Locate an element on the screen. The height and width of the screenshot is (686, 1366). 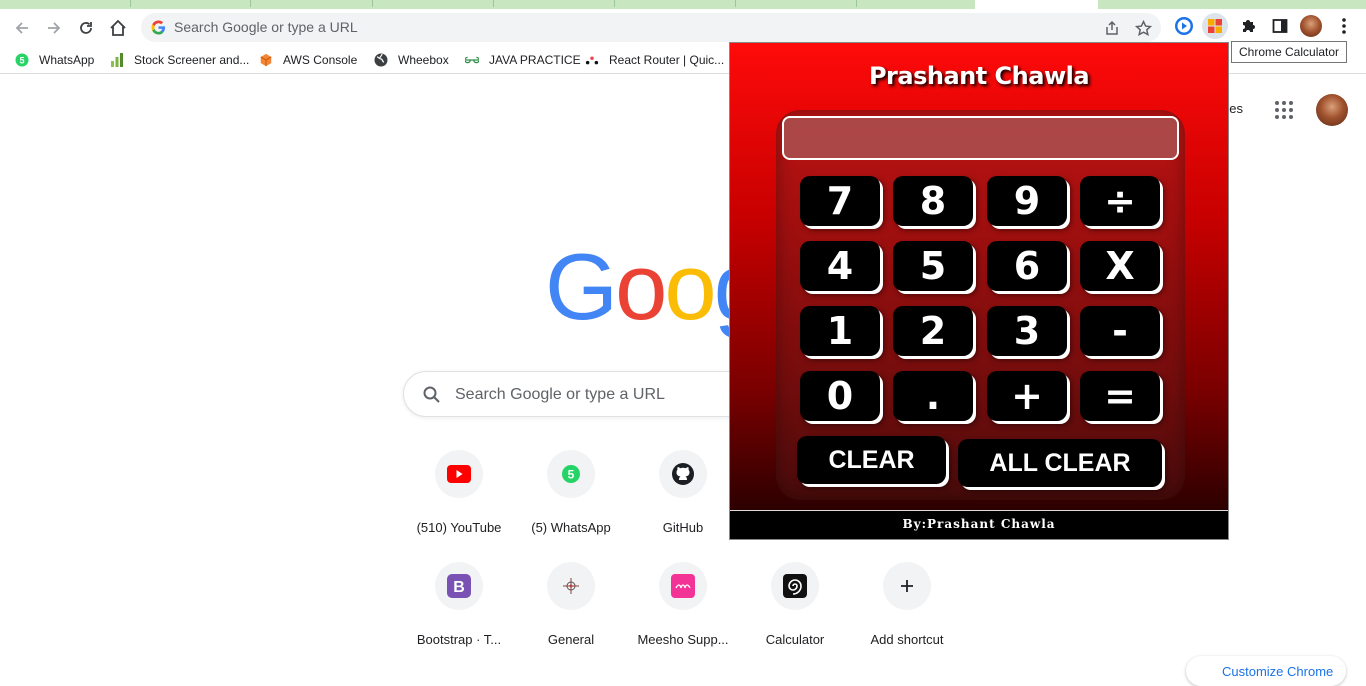
omnibox-placeholder: Search Google or type a URL is located at coordinates (266, 27).